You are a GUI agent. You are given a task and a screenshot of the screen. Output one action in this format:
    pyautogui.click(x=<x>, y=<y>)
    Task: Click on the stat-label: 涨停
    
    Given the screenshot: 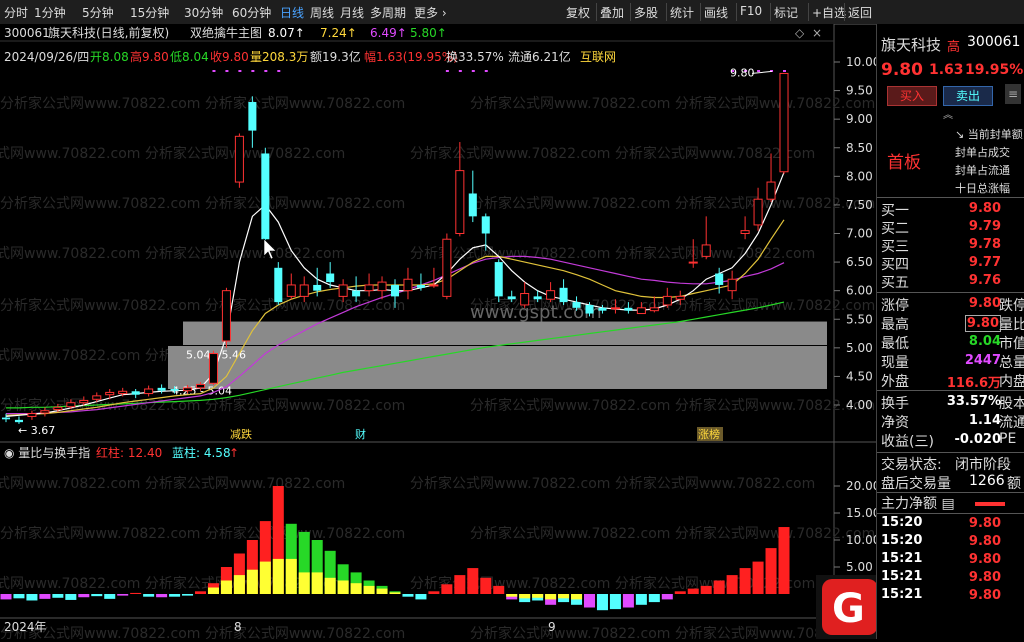 What is the action you would take?
    pyautogui.click(x=895, y=306)
    